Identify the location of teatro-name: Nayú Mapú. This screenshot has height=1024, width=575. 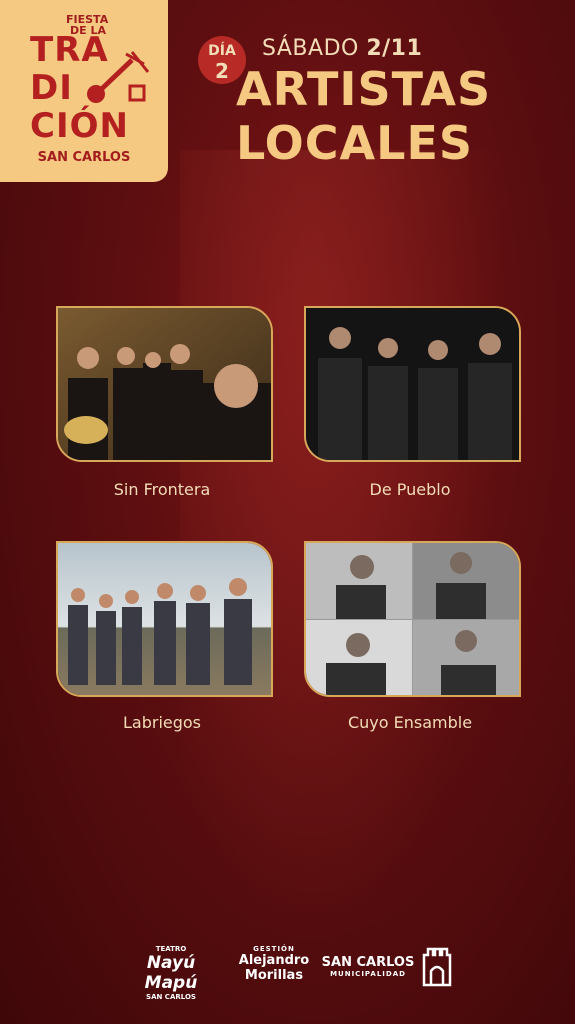
(171, 973).